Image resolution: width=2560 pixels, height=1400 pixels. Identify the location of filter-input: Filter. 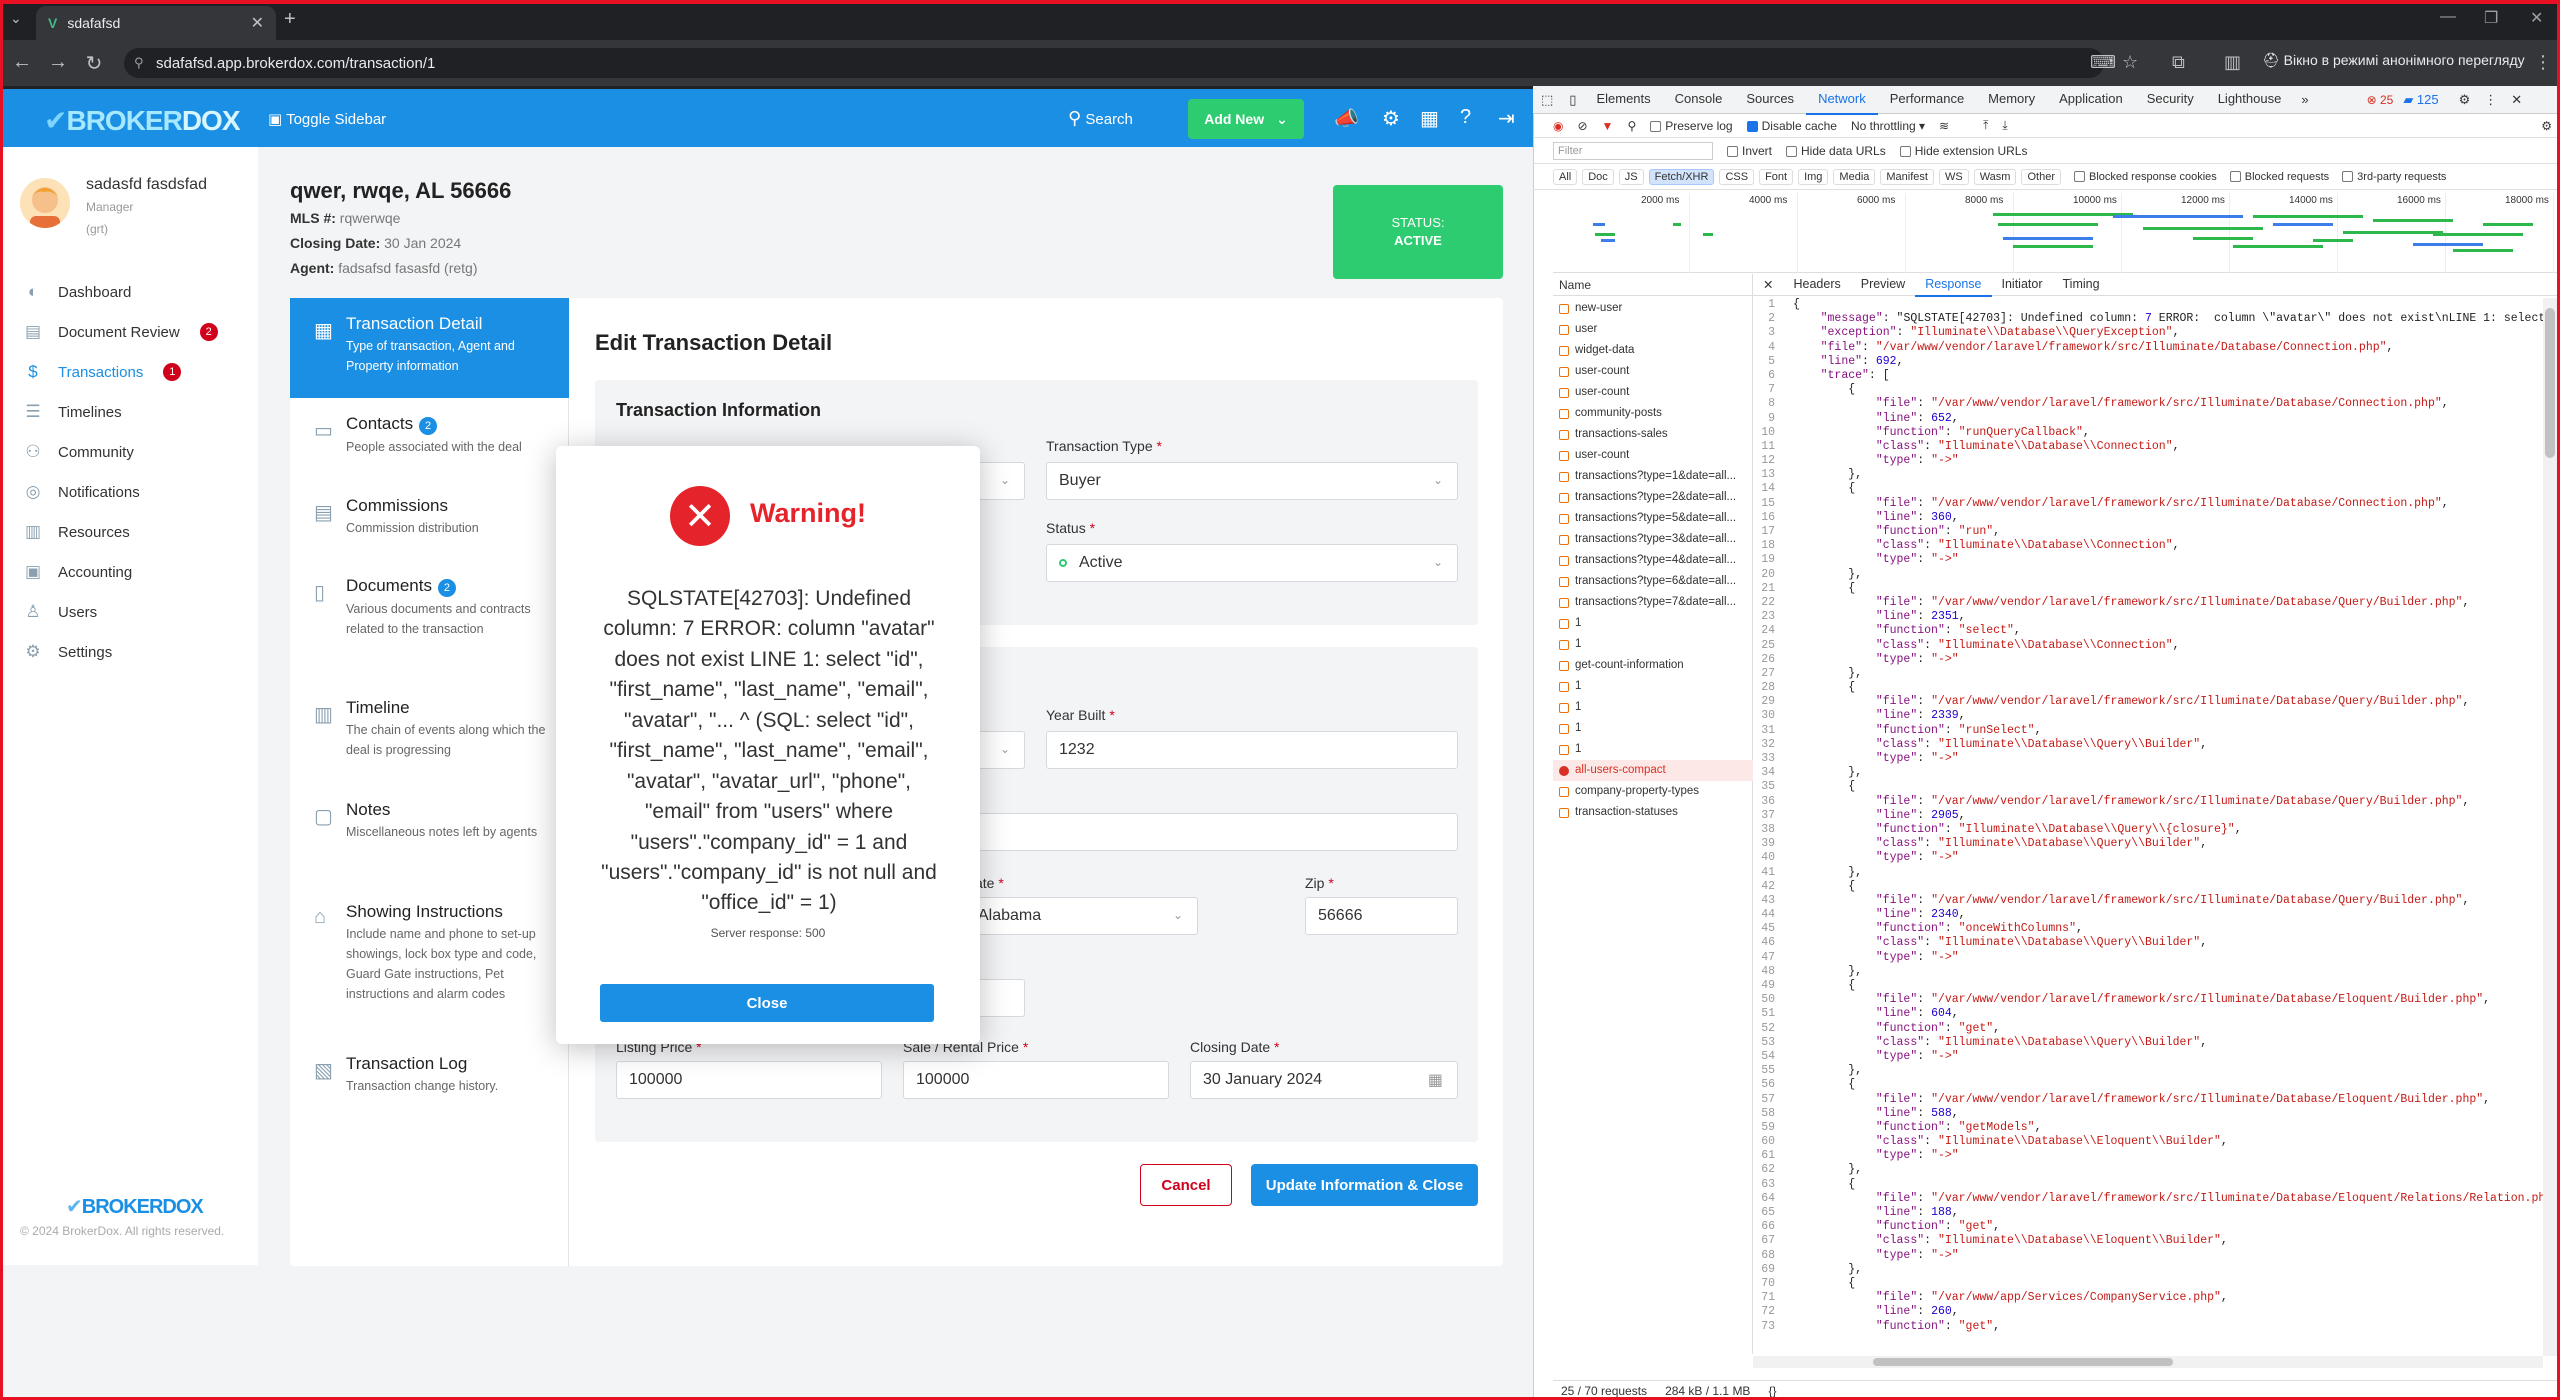
(1633, 150).